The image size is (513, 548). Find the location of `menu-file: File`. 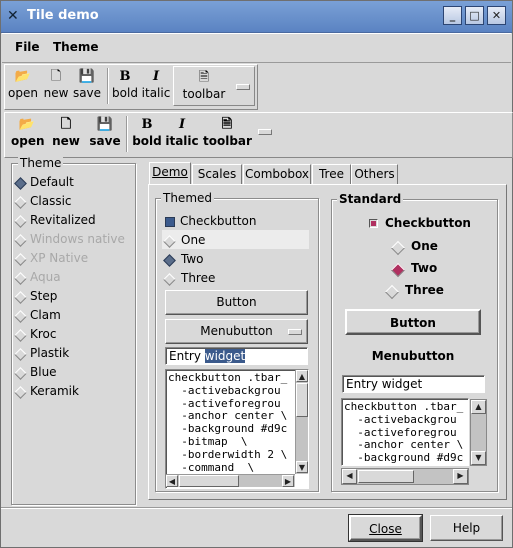

menu-file: File is located at coordinates (27, 47).